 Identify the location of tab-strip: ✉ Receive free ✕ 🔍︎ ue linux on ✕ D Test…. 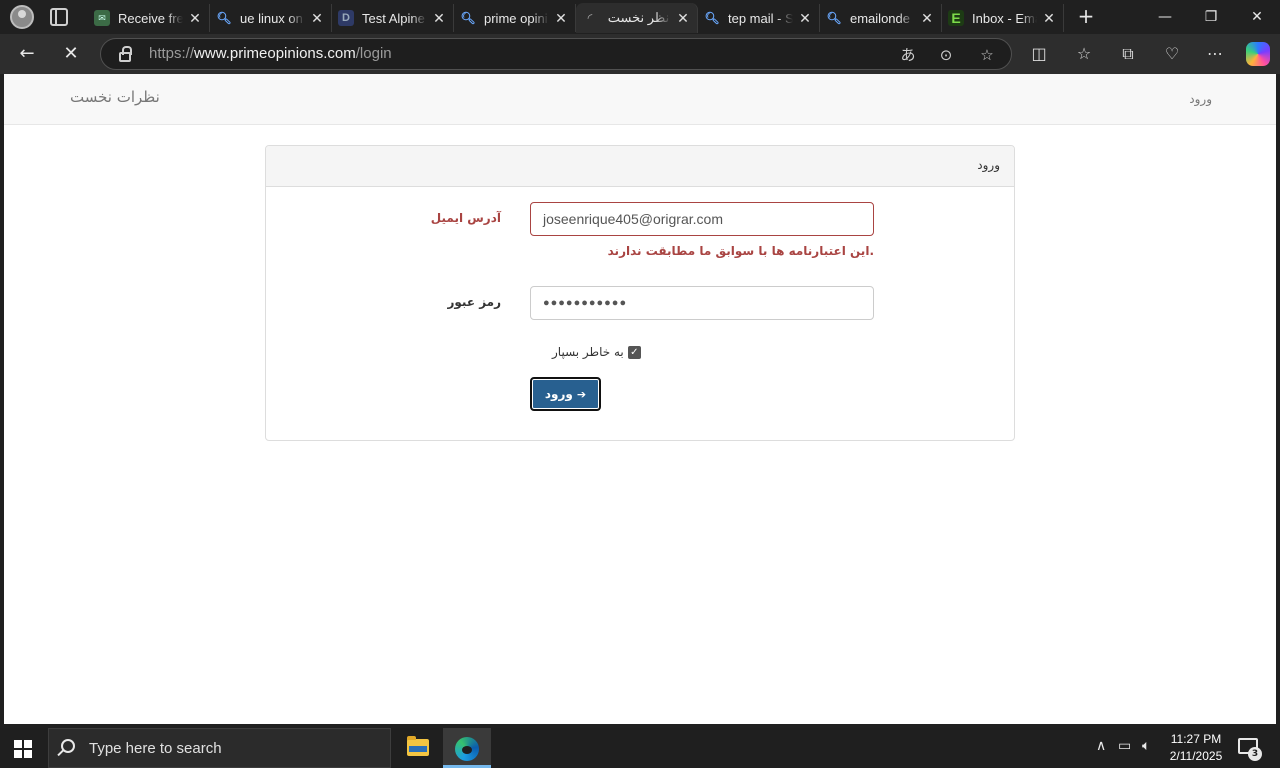
(640, 17).